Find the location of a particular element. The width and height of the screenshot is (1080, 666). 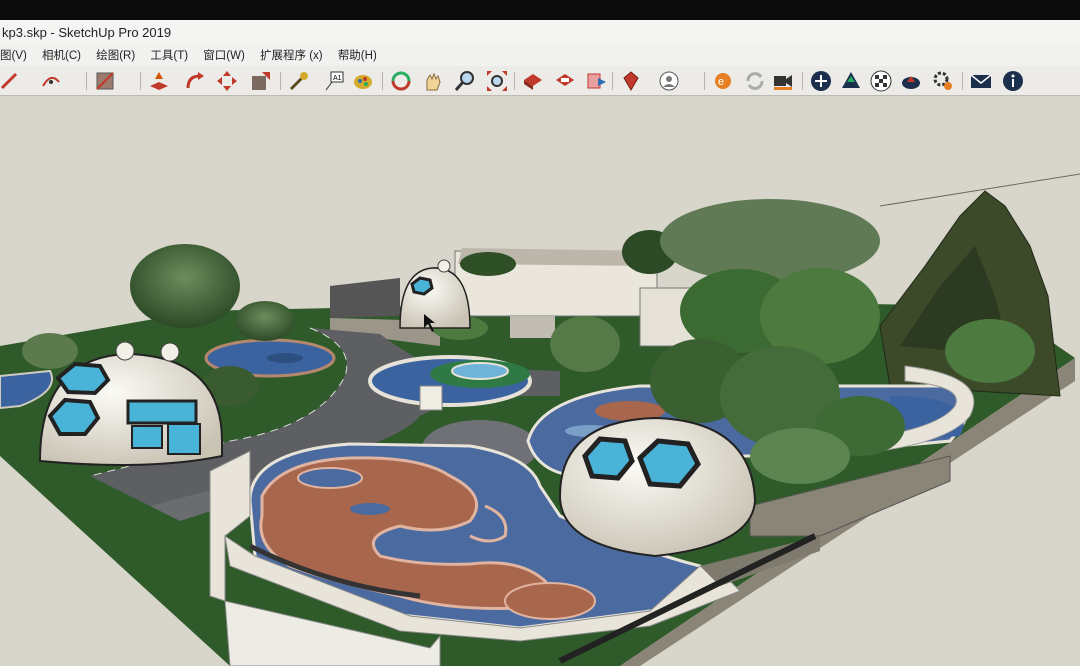

svg-text: A1 is located at coordinates (337, 78).